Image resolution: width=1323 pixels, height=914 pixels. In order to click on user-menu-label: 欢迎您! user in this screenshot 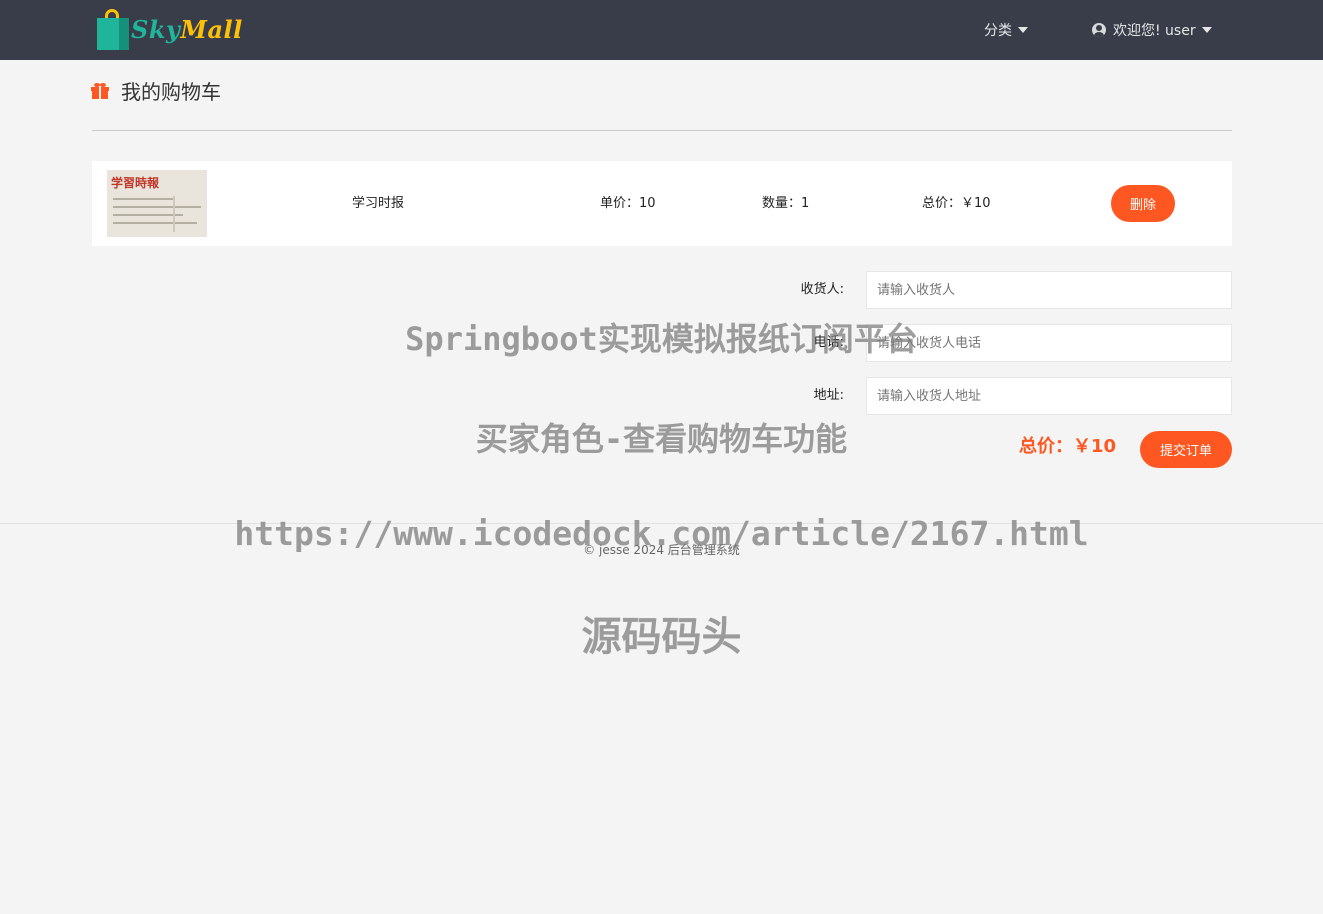, I will do `click(1154, 31)`.